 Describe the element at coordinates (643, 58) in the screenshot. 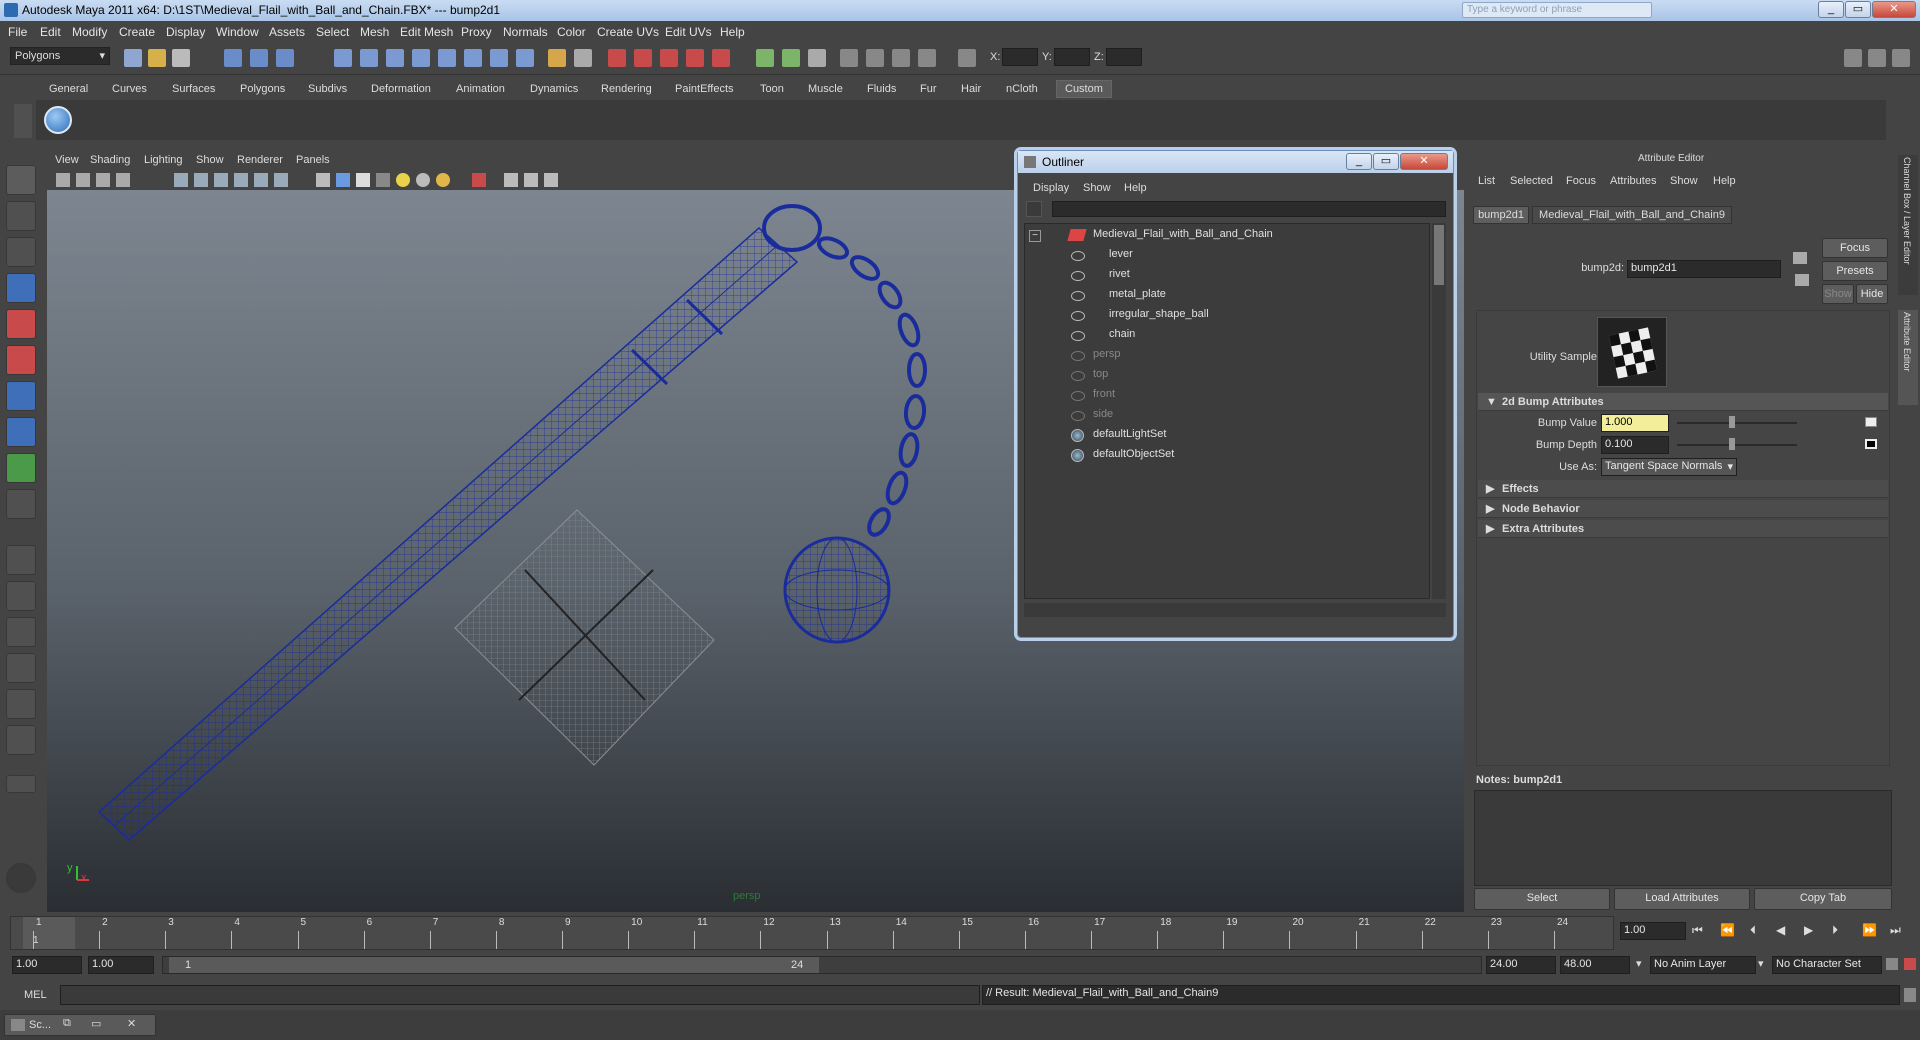

I see `ipr-render-icon` at that location.